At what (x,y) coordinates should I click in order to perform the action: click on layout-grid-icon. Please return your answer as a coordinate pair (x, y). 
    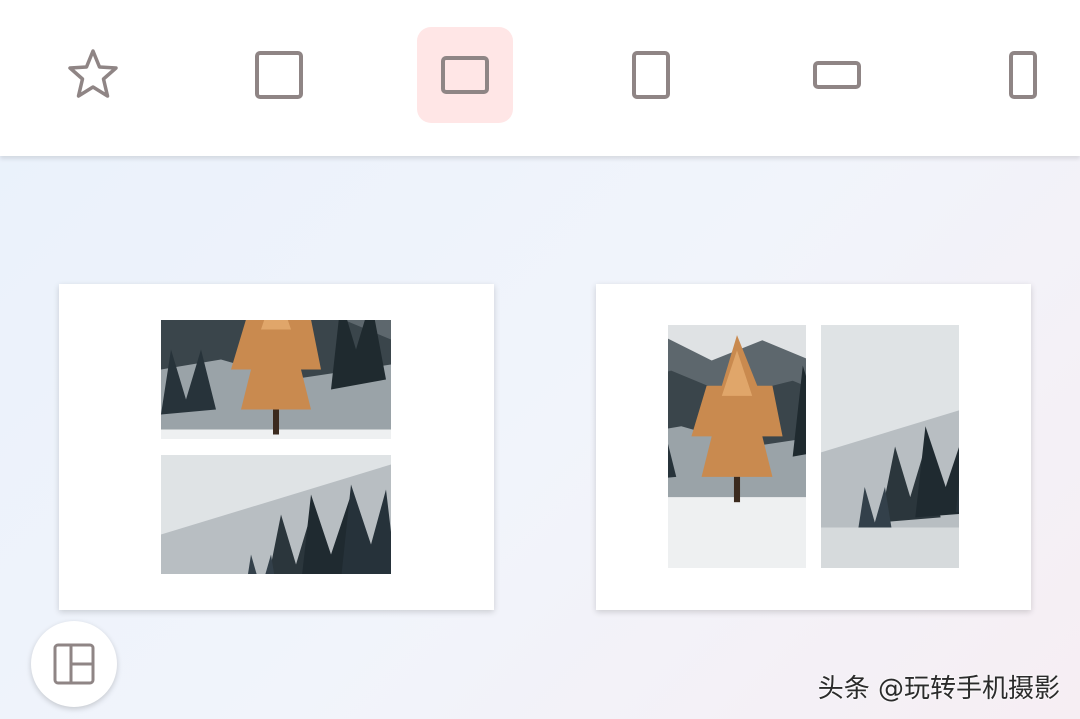
    Looking at the image, I should click on (74, 664).